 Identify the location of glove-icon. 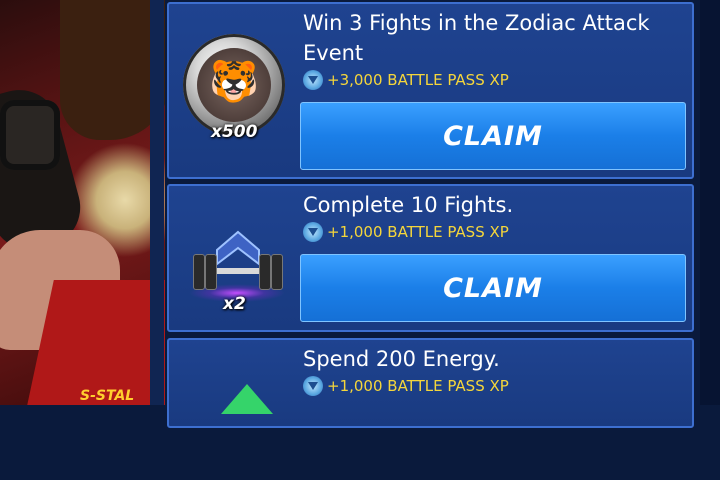
(30, 135).